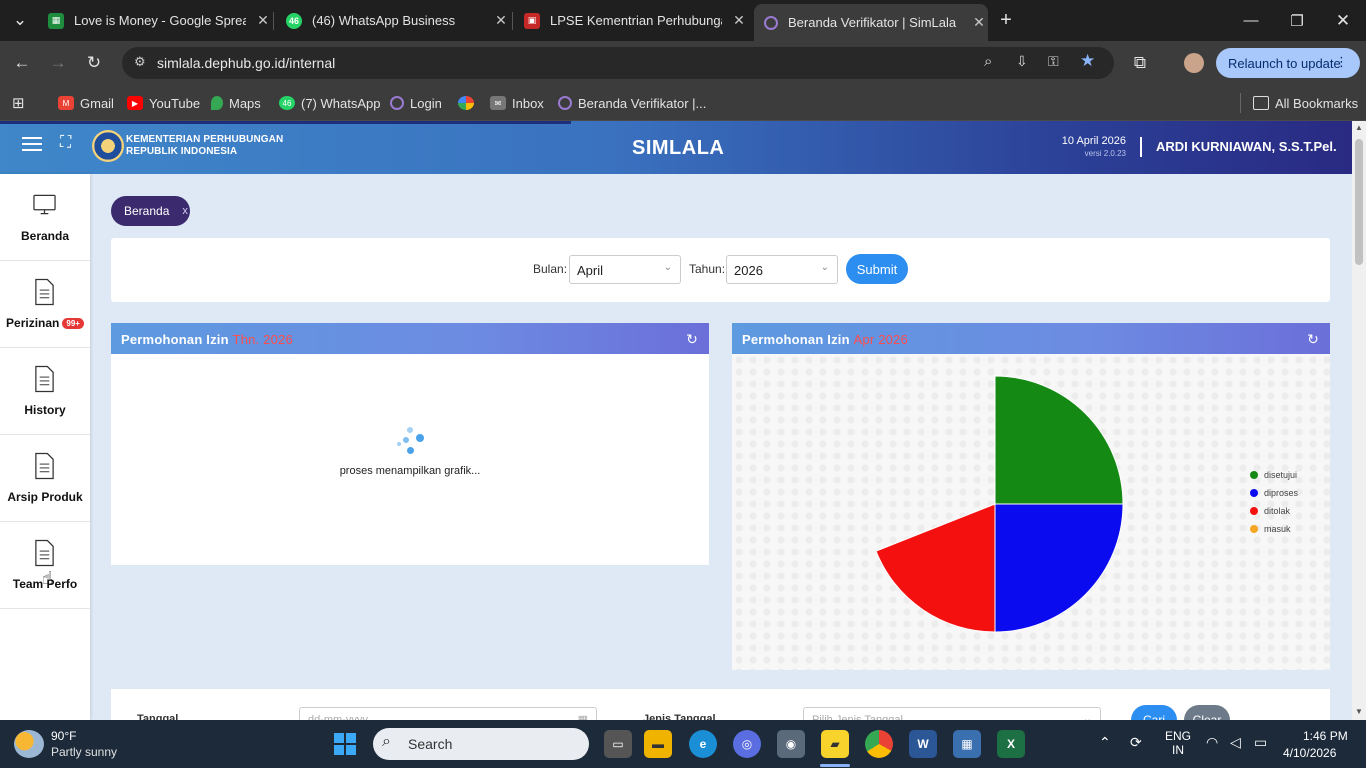 The width and height of the screenshot is (1366, 768). What do you see at coordinates (880, 339) in the screenshot?
I see `panel-period: Apr 2026` at bounding box center [880, 339].